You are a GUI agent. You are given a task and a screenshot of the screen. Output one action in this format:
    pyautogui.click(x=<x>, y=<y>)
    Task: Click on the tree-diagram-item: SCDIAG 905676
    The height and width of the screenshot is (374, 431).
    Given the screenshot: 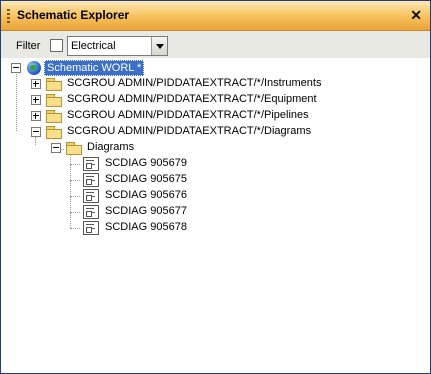 What is the action you would take?
    pyautogui.click(x=101, y=196)
    